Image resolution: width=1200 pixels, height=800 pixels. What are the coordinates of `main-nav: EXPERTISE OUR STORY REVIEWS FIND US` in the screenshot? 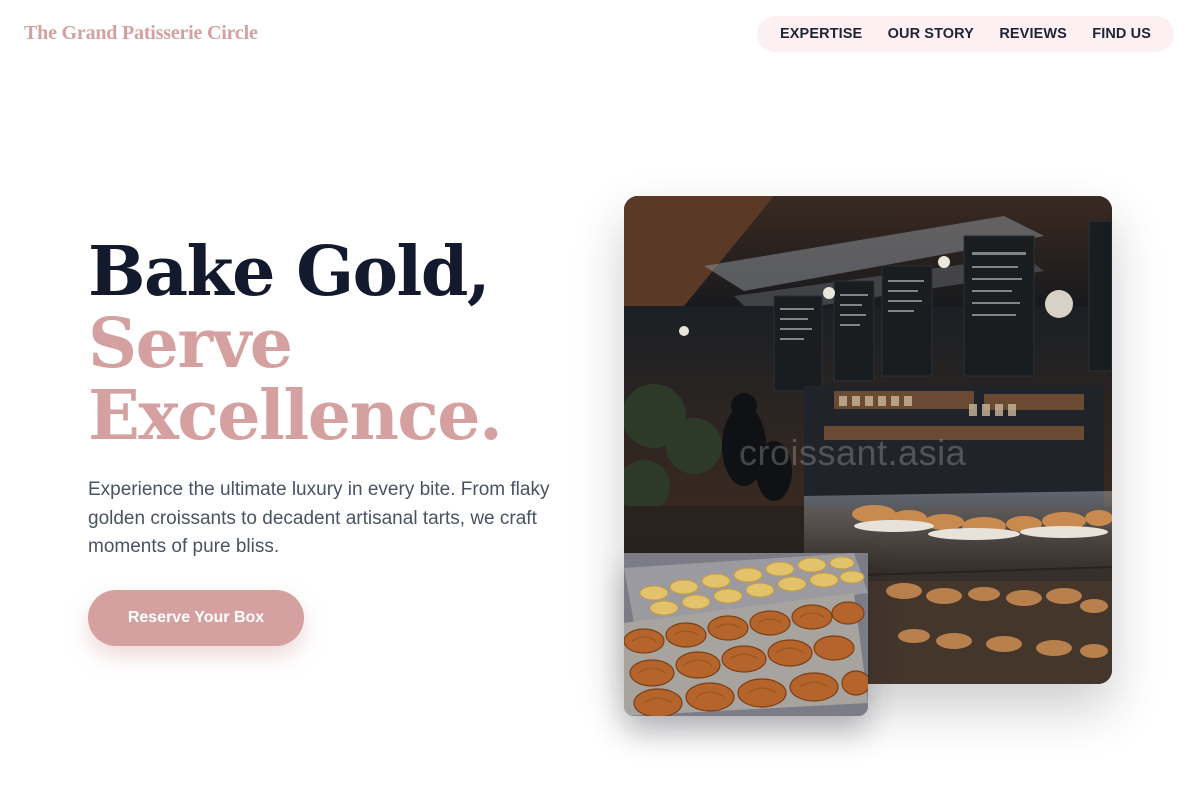 It's located at (965, 34).